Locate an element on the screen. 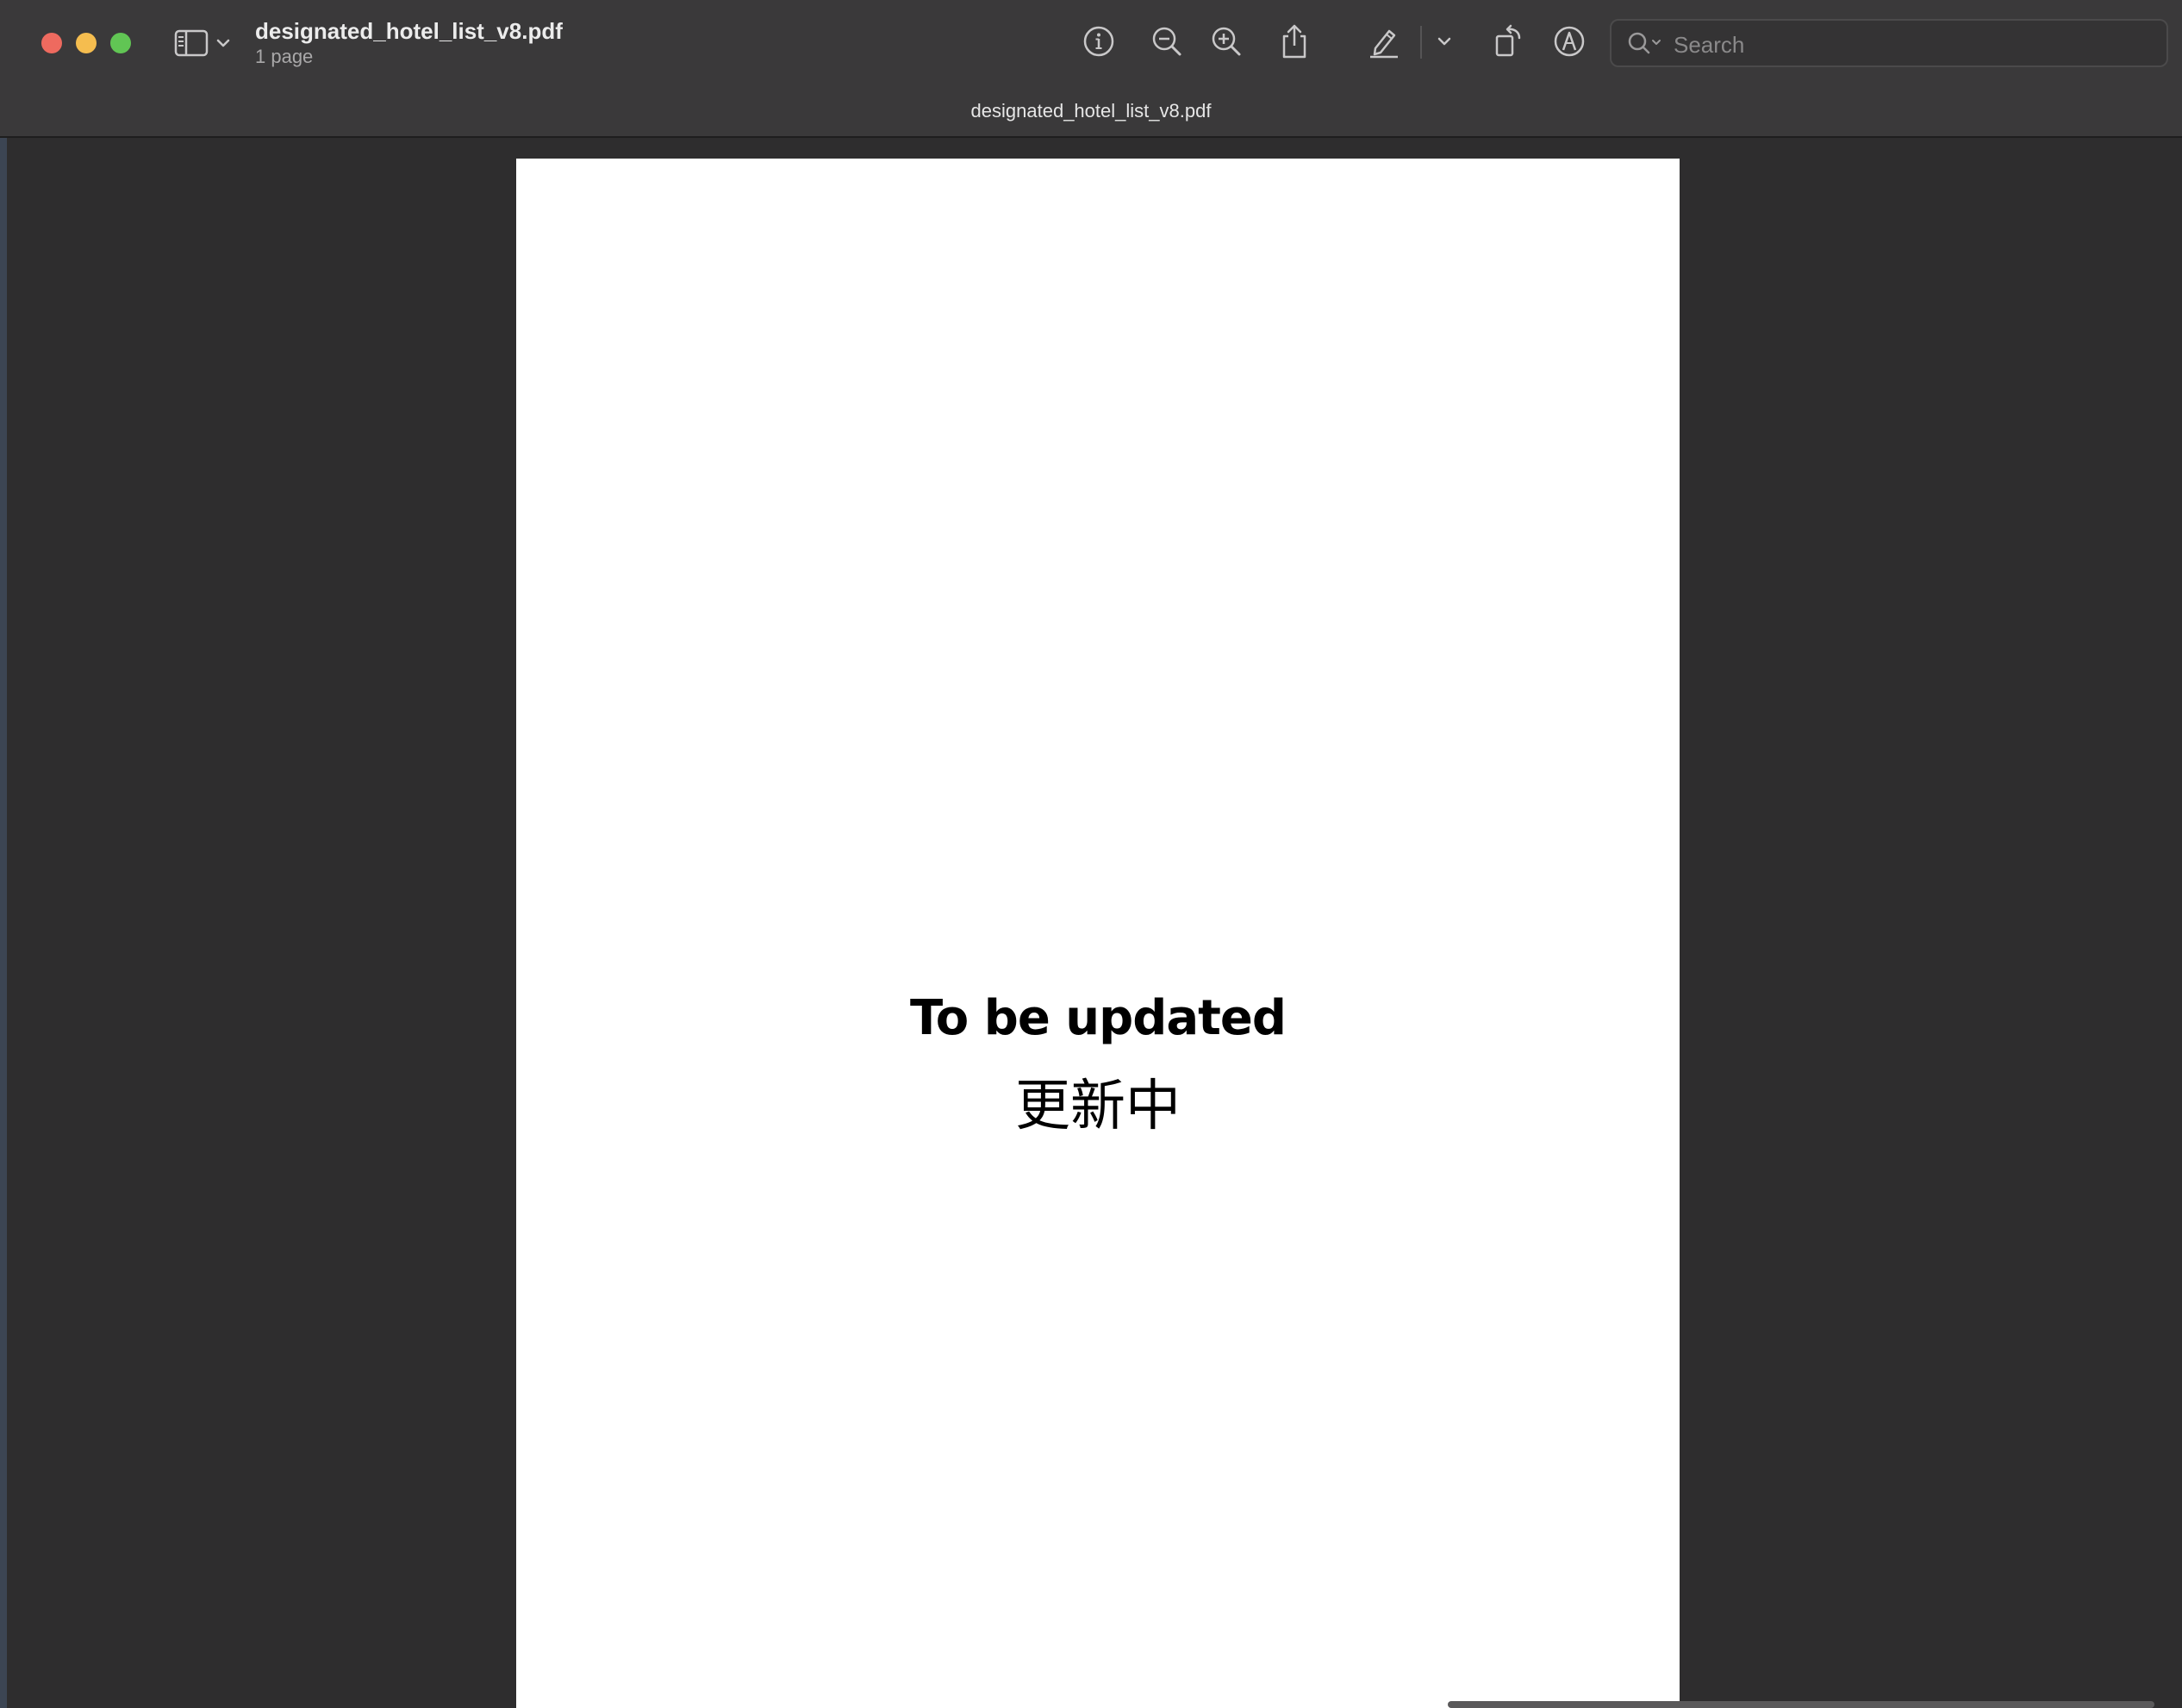 This screenshot has height=1708, width=2182. document-title: designated_hotel_list_v8.pdf is located at coordinates (409, 31).